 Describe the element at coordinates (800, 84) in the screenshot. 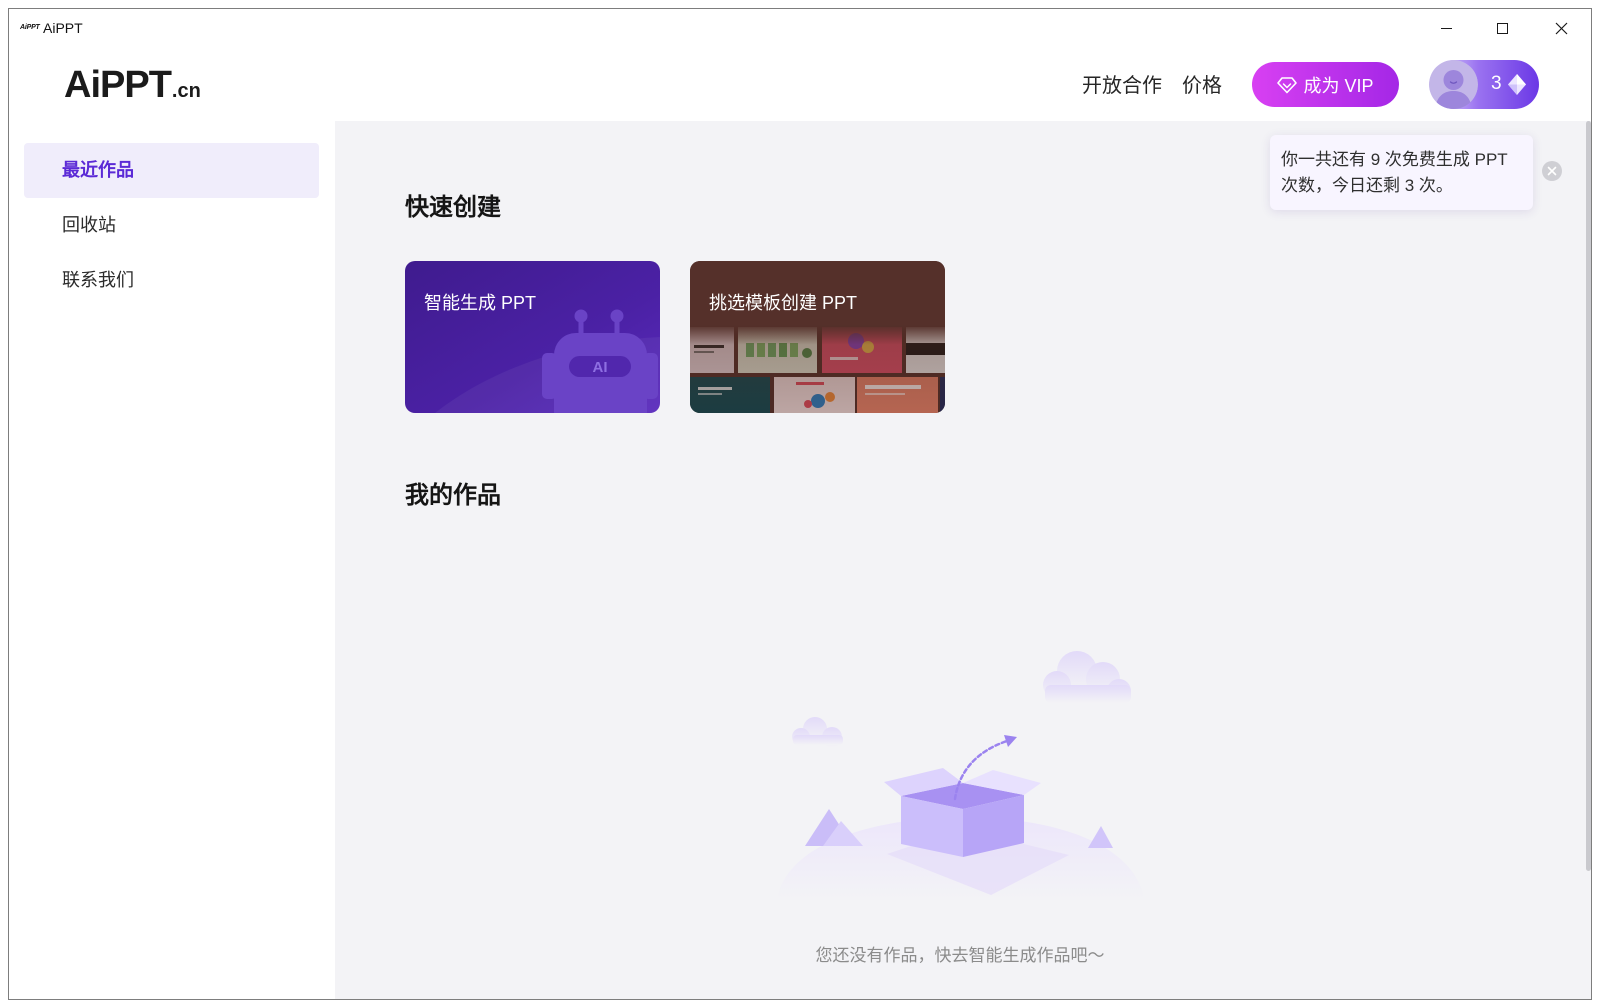

I see `header: AiPPT .cn 开放合作 价格 成为 VIP 3` at that location.